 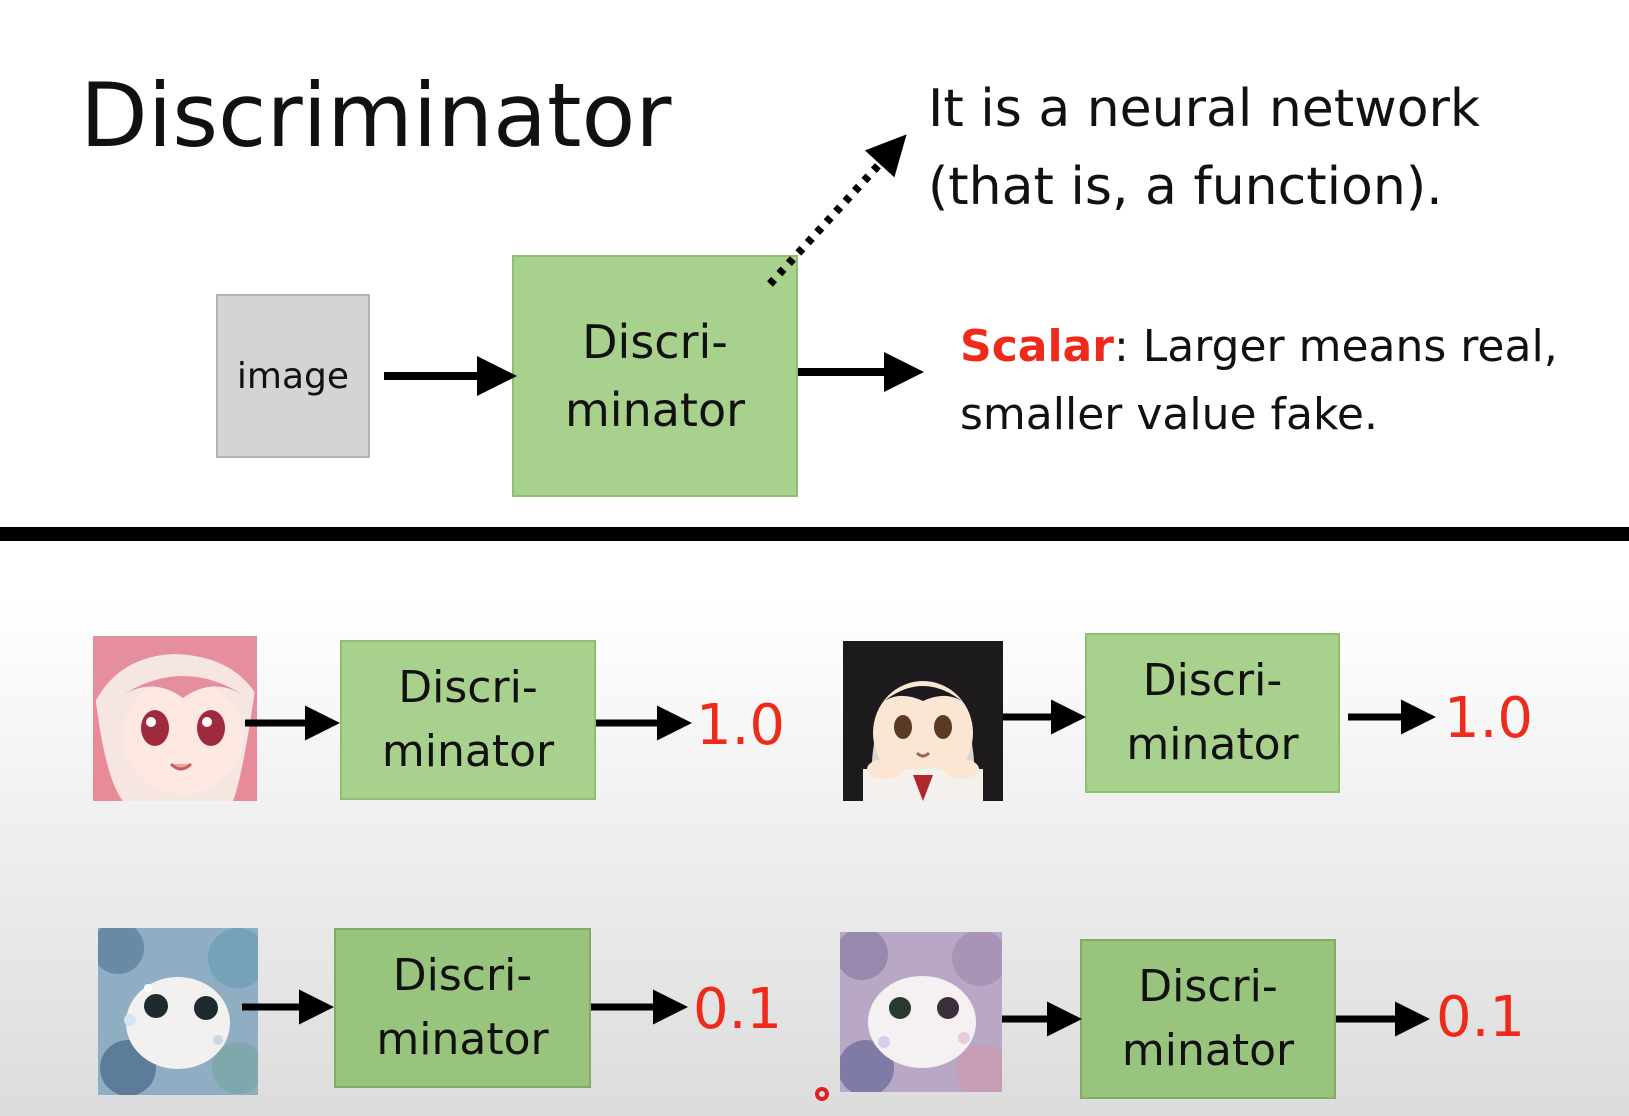 What do you see at coordinates (822, 1094) in the screenshot?
I see `pointer-dot-icon` at bounding box center [822, 1094].